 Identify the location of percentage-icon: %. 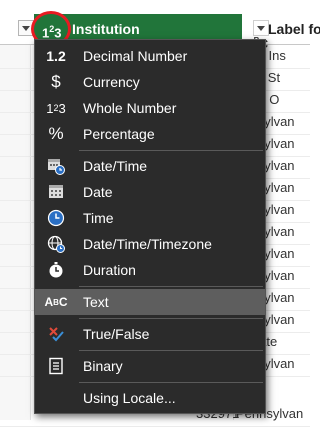
(56, 133).